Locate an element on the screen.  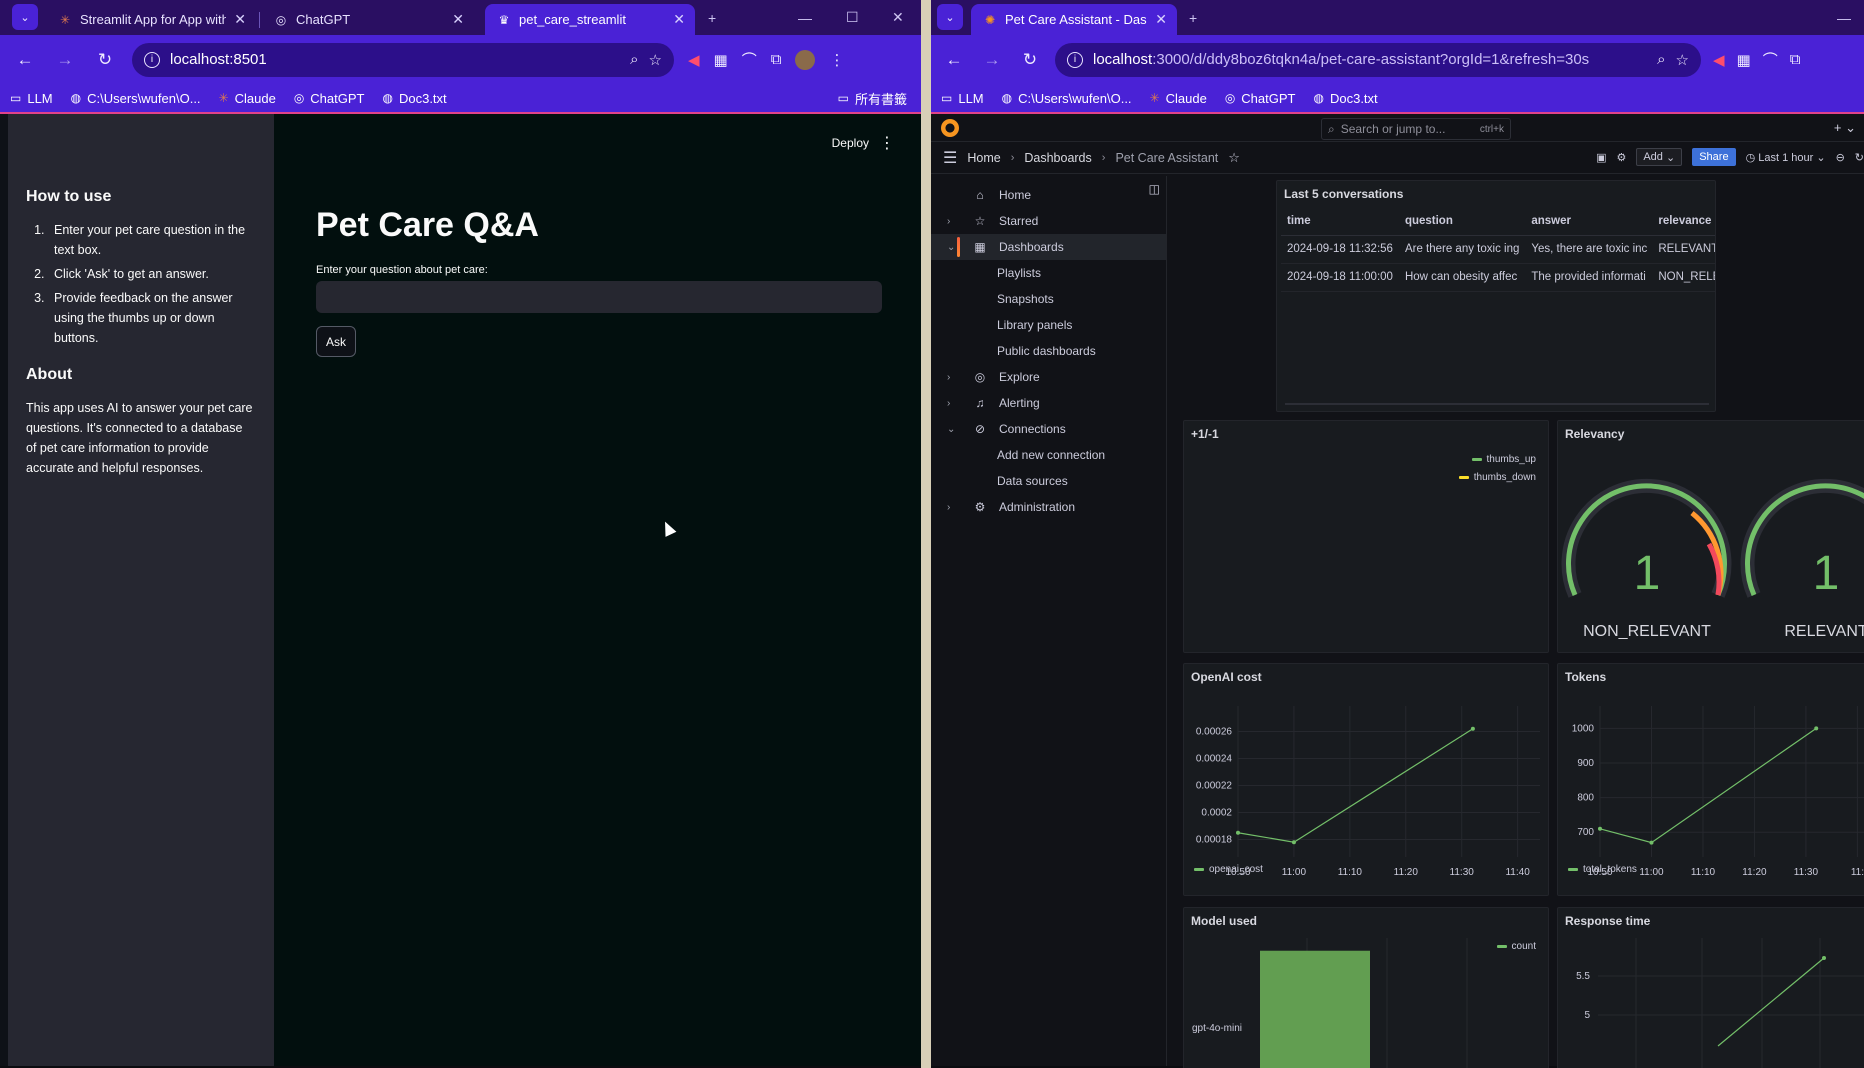
column-header: time is located at coordinates (1340, 221).